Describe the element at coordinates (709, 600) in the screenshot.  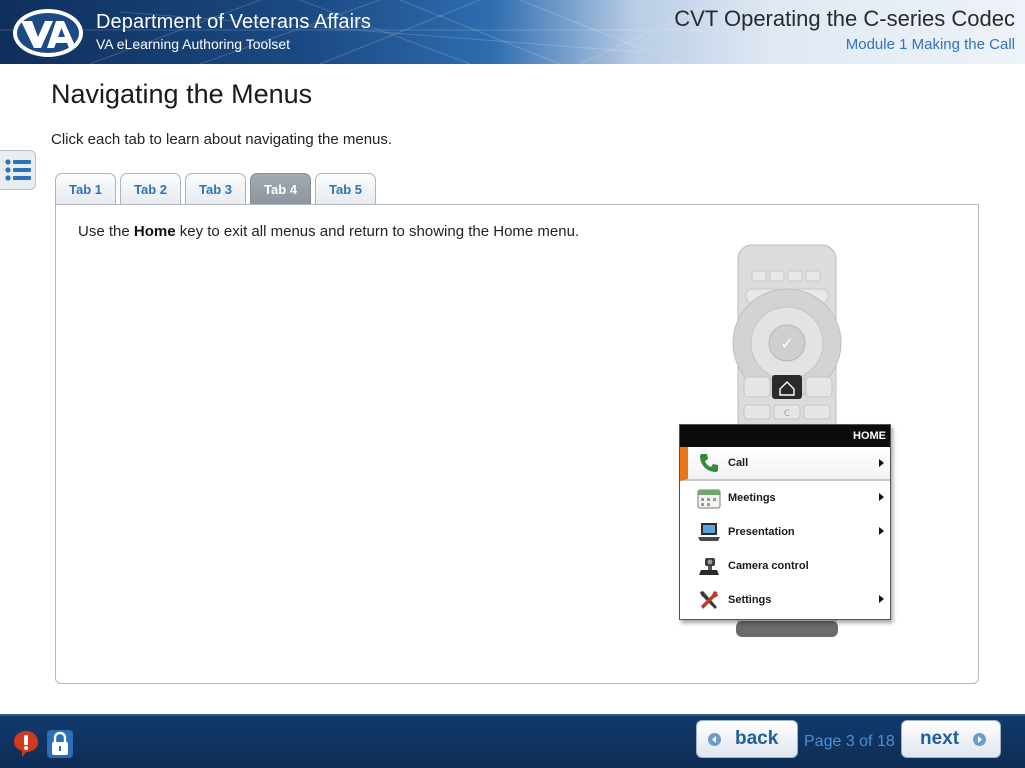
I see `tools-icon` at that location.